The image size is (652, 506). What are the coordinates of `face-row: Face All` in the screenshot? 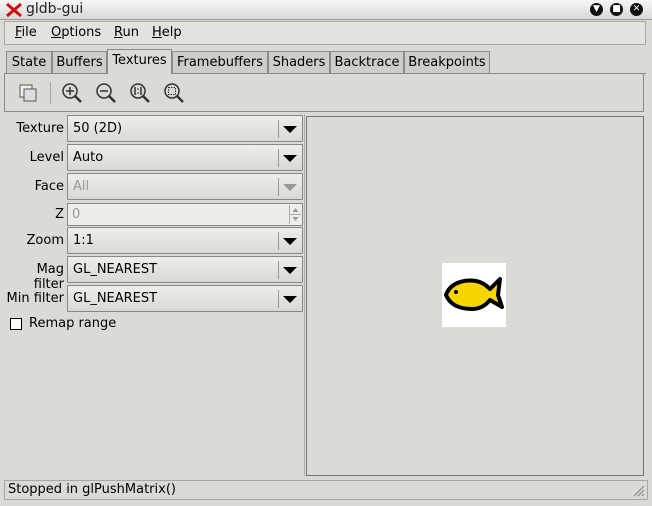 It's located at (155, 187).